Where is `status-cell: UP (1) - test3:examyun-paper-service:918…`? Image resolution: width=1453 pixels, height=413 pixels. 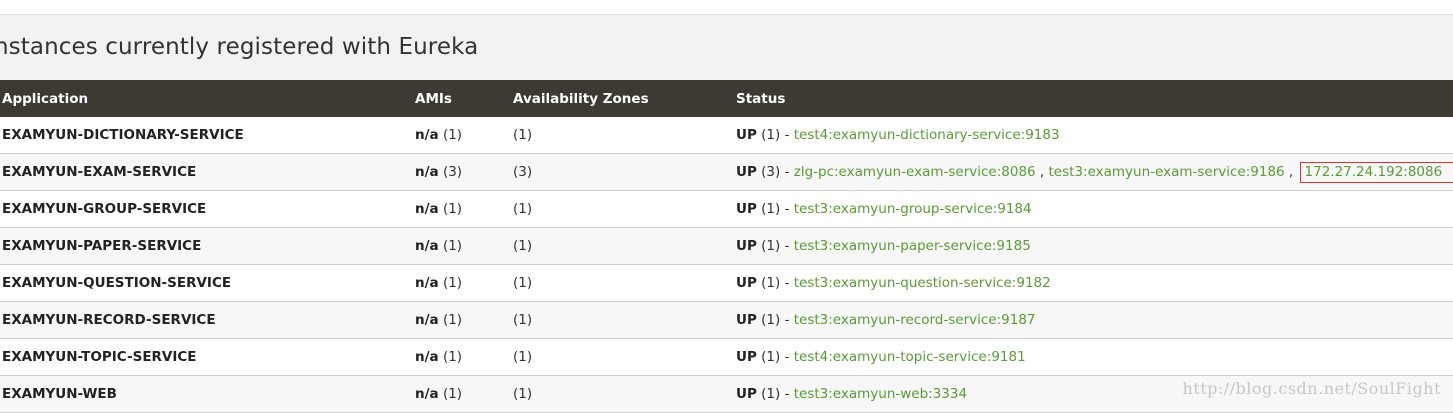 status-cell: UP (1) - test3:examyun-paper-service:918… is located at coordinates (1093, 246).